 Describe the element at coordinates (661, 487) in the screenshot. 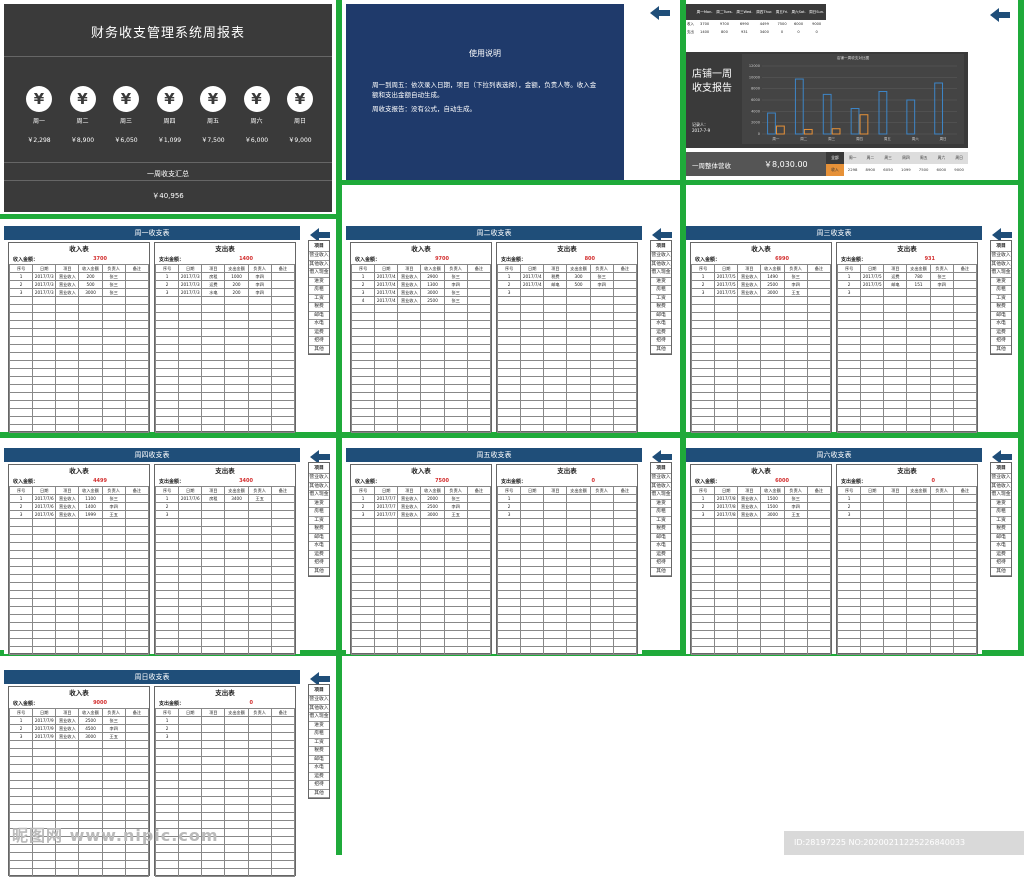

I see `project-item: 其他收入` at that location.